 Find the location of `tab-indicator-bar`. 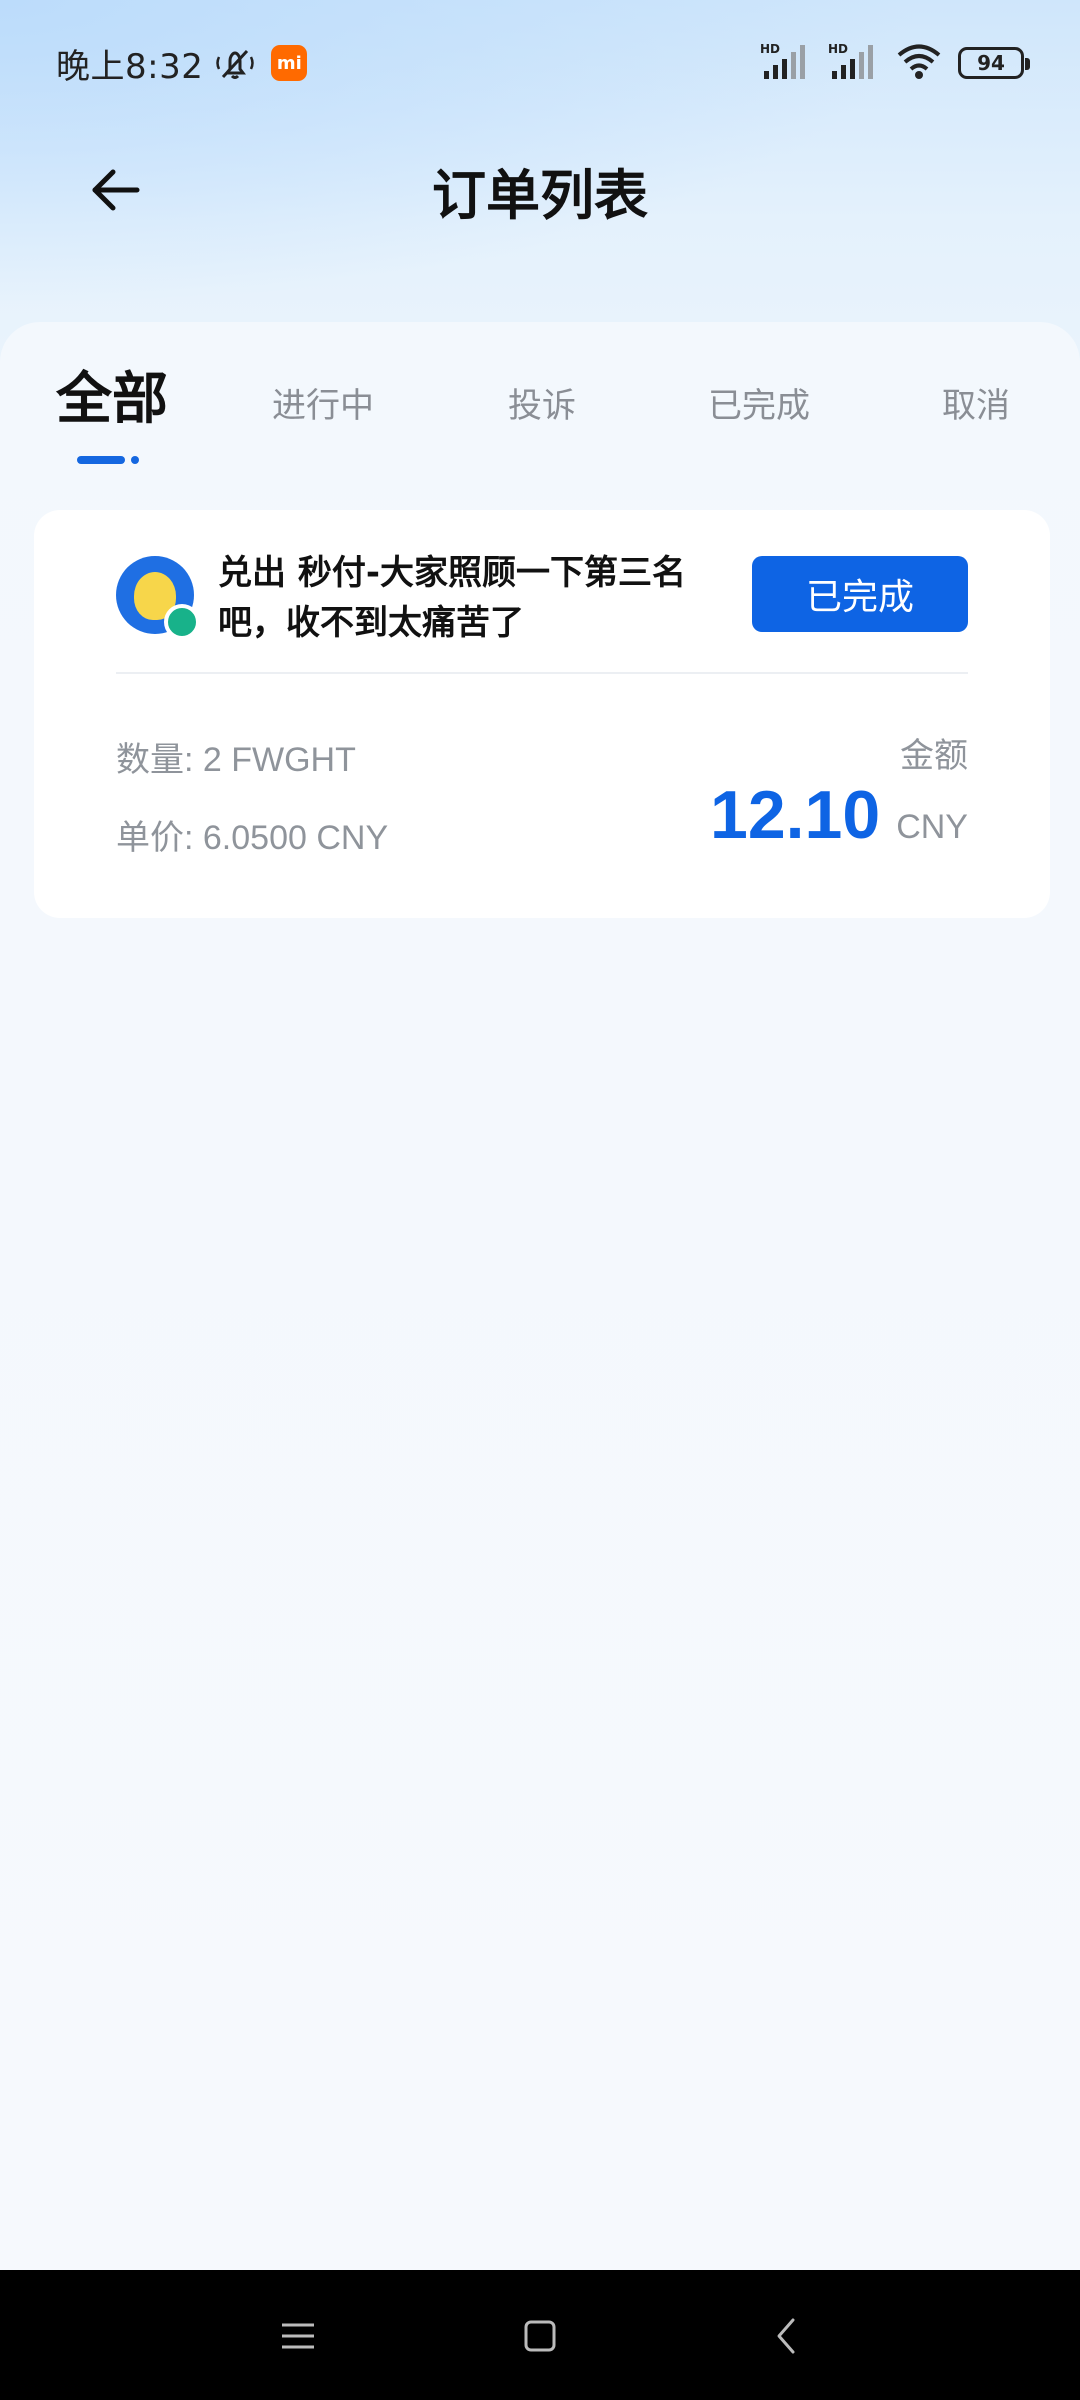

tab-indicator-bar is located at coordinates (101, 460).